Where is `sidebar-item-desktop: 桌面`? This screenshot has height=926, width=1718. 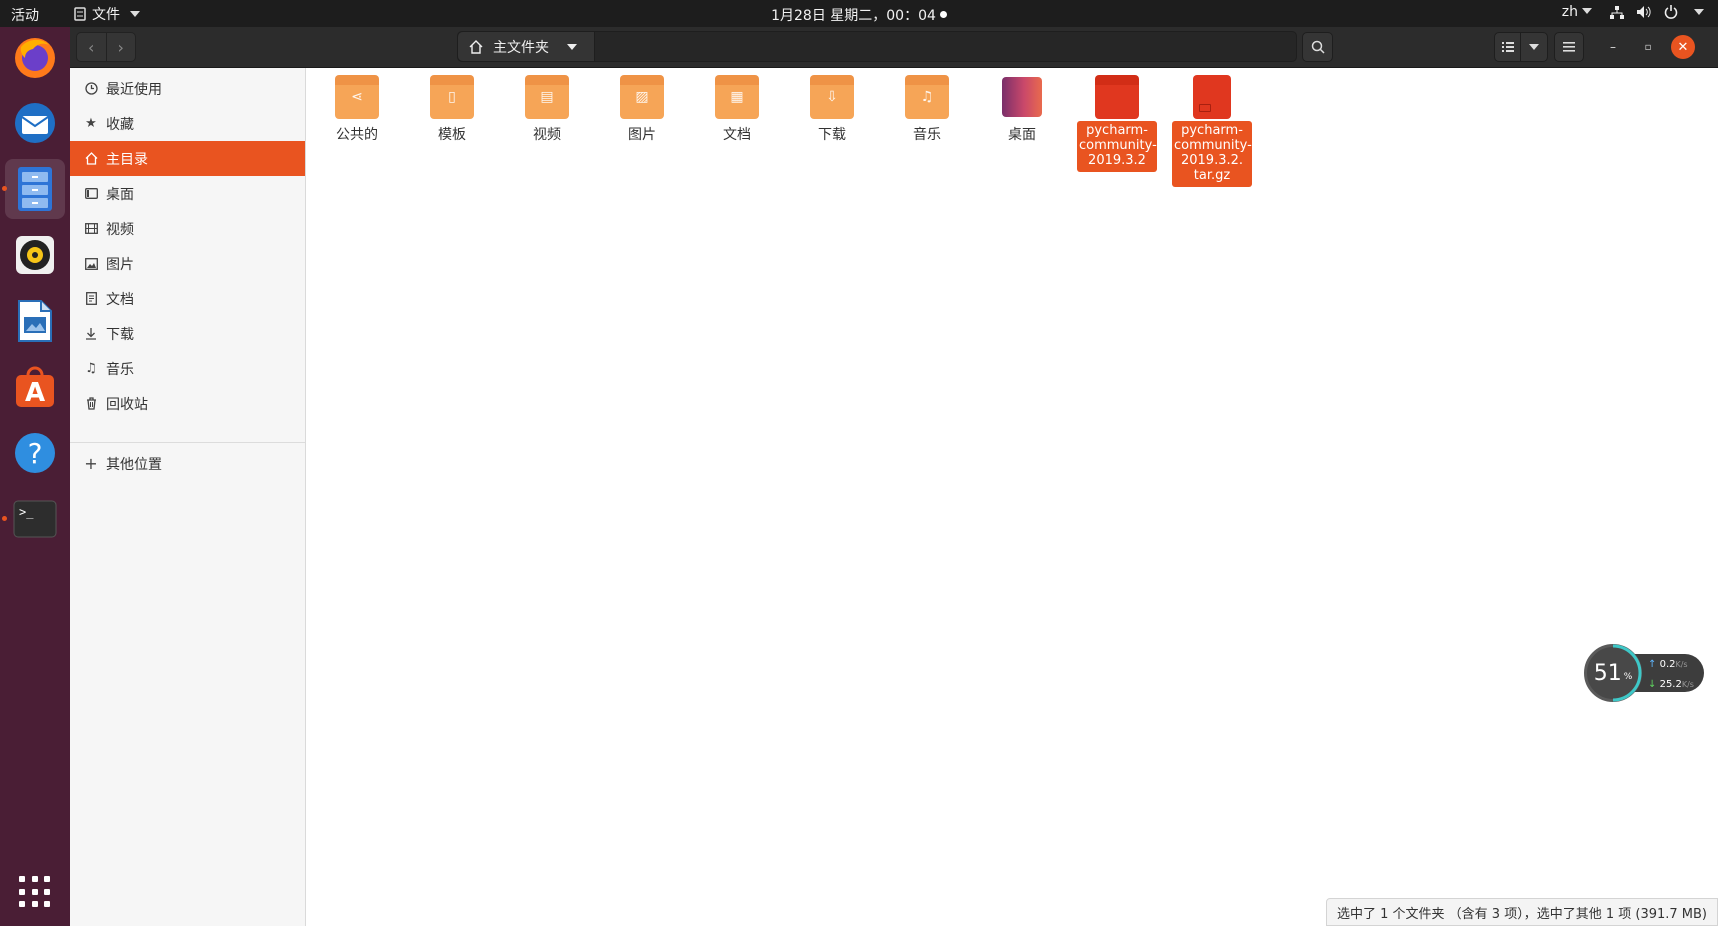
sidebar-item-desktop: 桌面 is located at coordinates (187, 193).